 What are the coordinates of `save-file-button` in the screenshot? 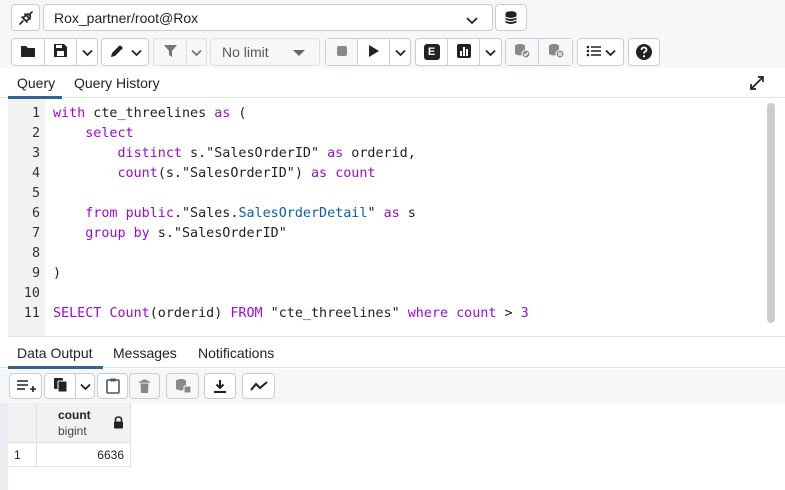 It's located at (61, 52).